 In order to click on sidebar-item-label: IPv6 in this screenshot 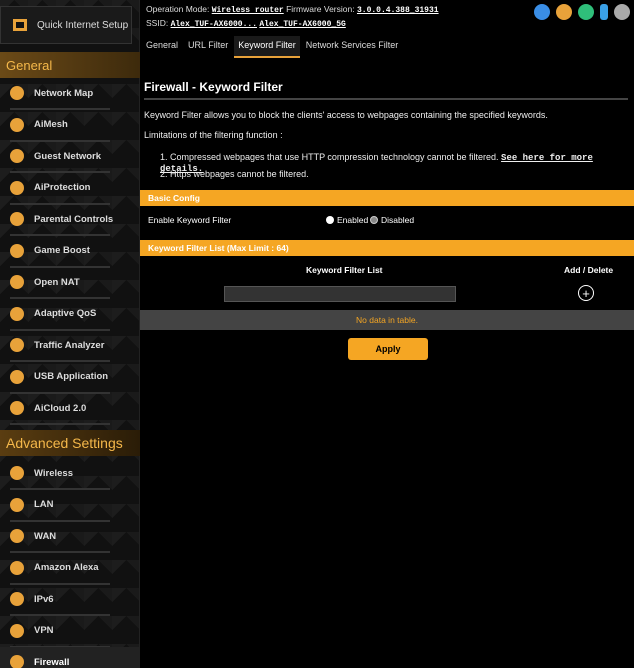, I will do `click(44, 599)`.